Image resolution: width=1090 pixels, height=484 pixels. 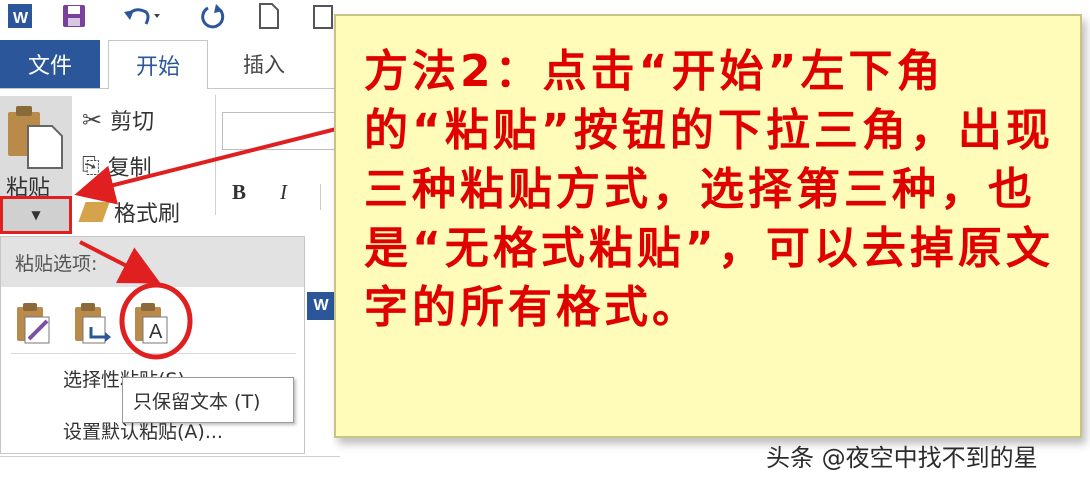 I want to click on tab-home: 开始, so click(x=158, y=64).